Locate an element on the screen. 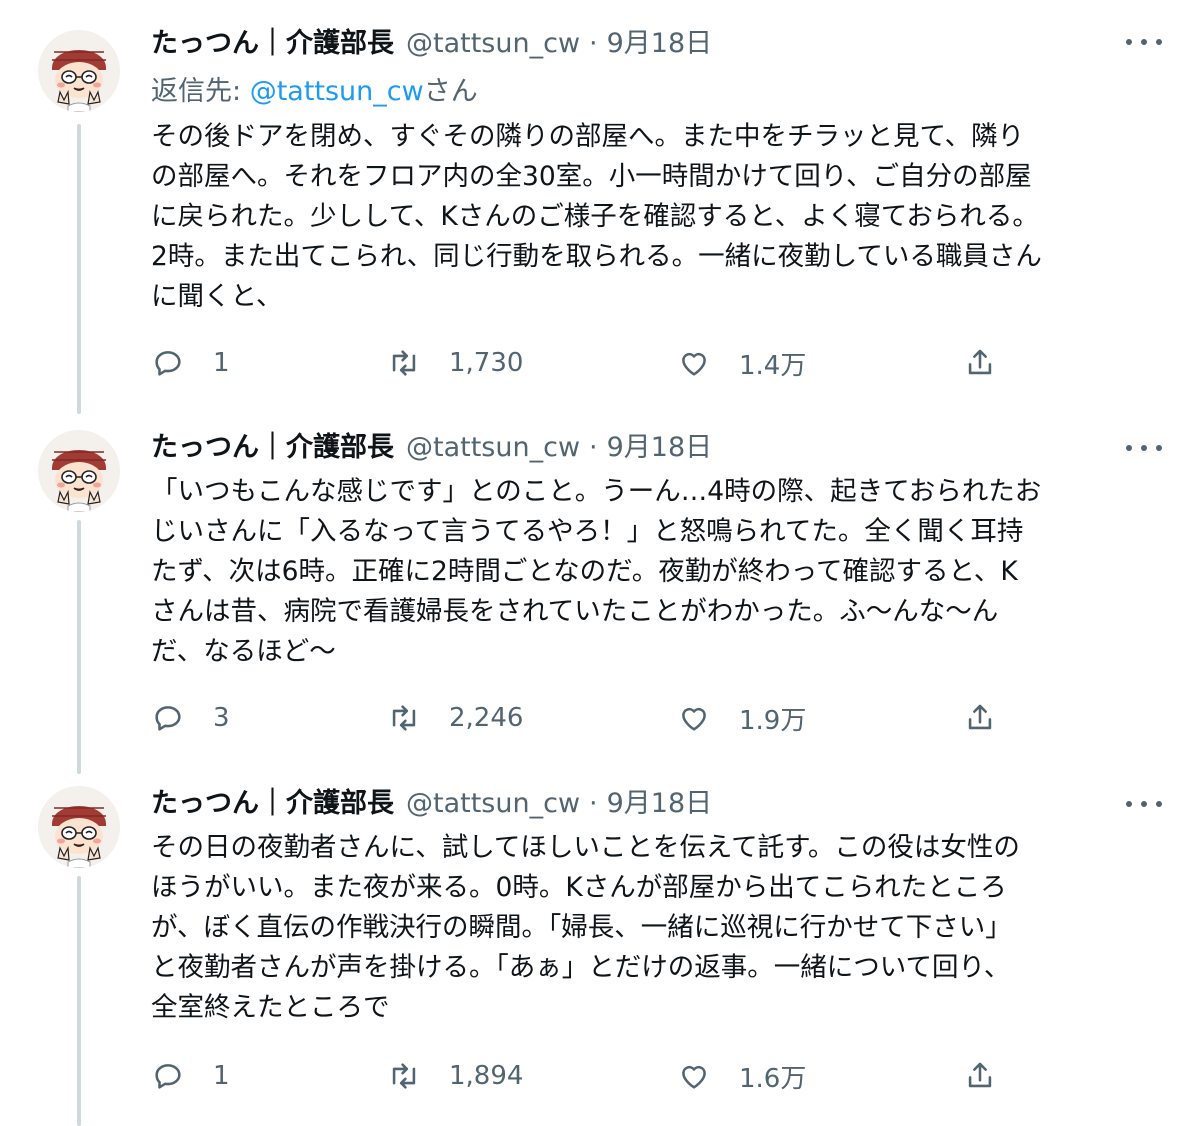 The image size is (1192, 1126). reply-to-mention: @tattsun_cw is located at coordinates (337, 91).